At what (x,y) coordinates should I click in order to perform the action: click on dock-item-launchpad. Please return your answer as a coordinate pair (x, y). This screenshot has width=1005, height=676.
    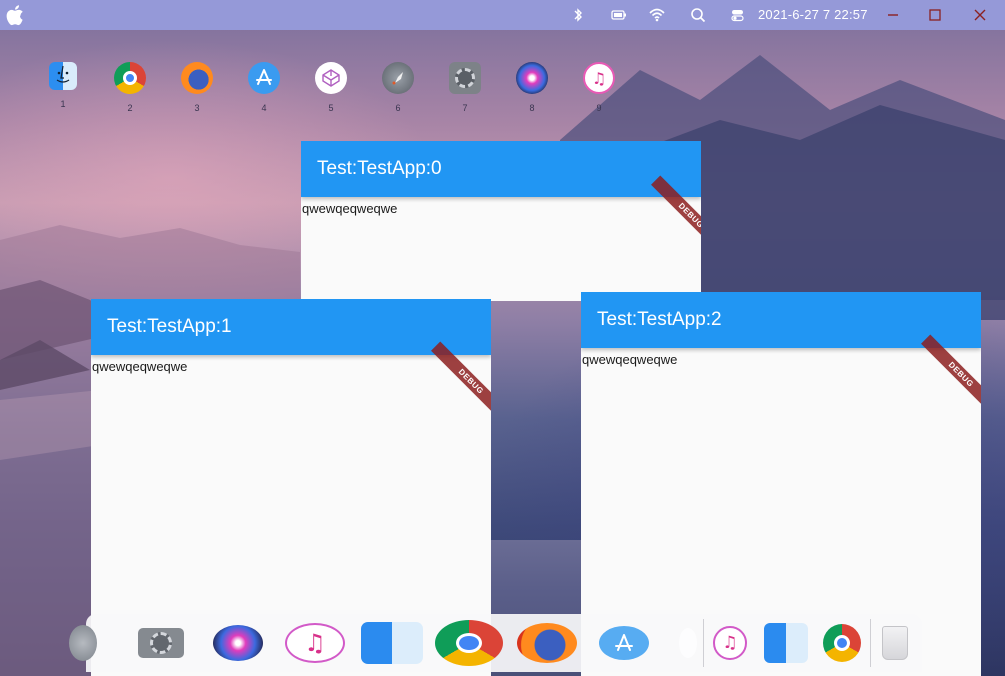
    Looking at the image, I should click on (85, 643).